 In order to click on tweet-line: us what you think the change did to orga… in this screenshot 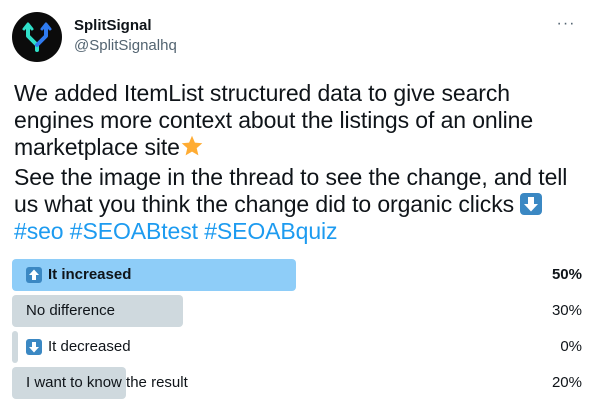, I will do `click(297, 204)`.